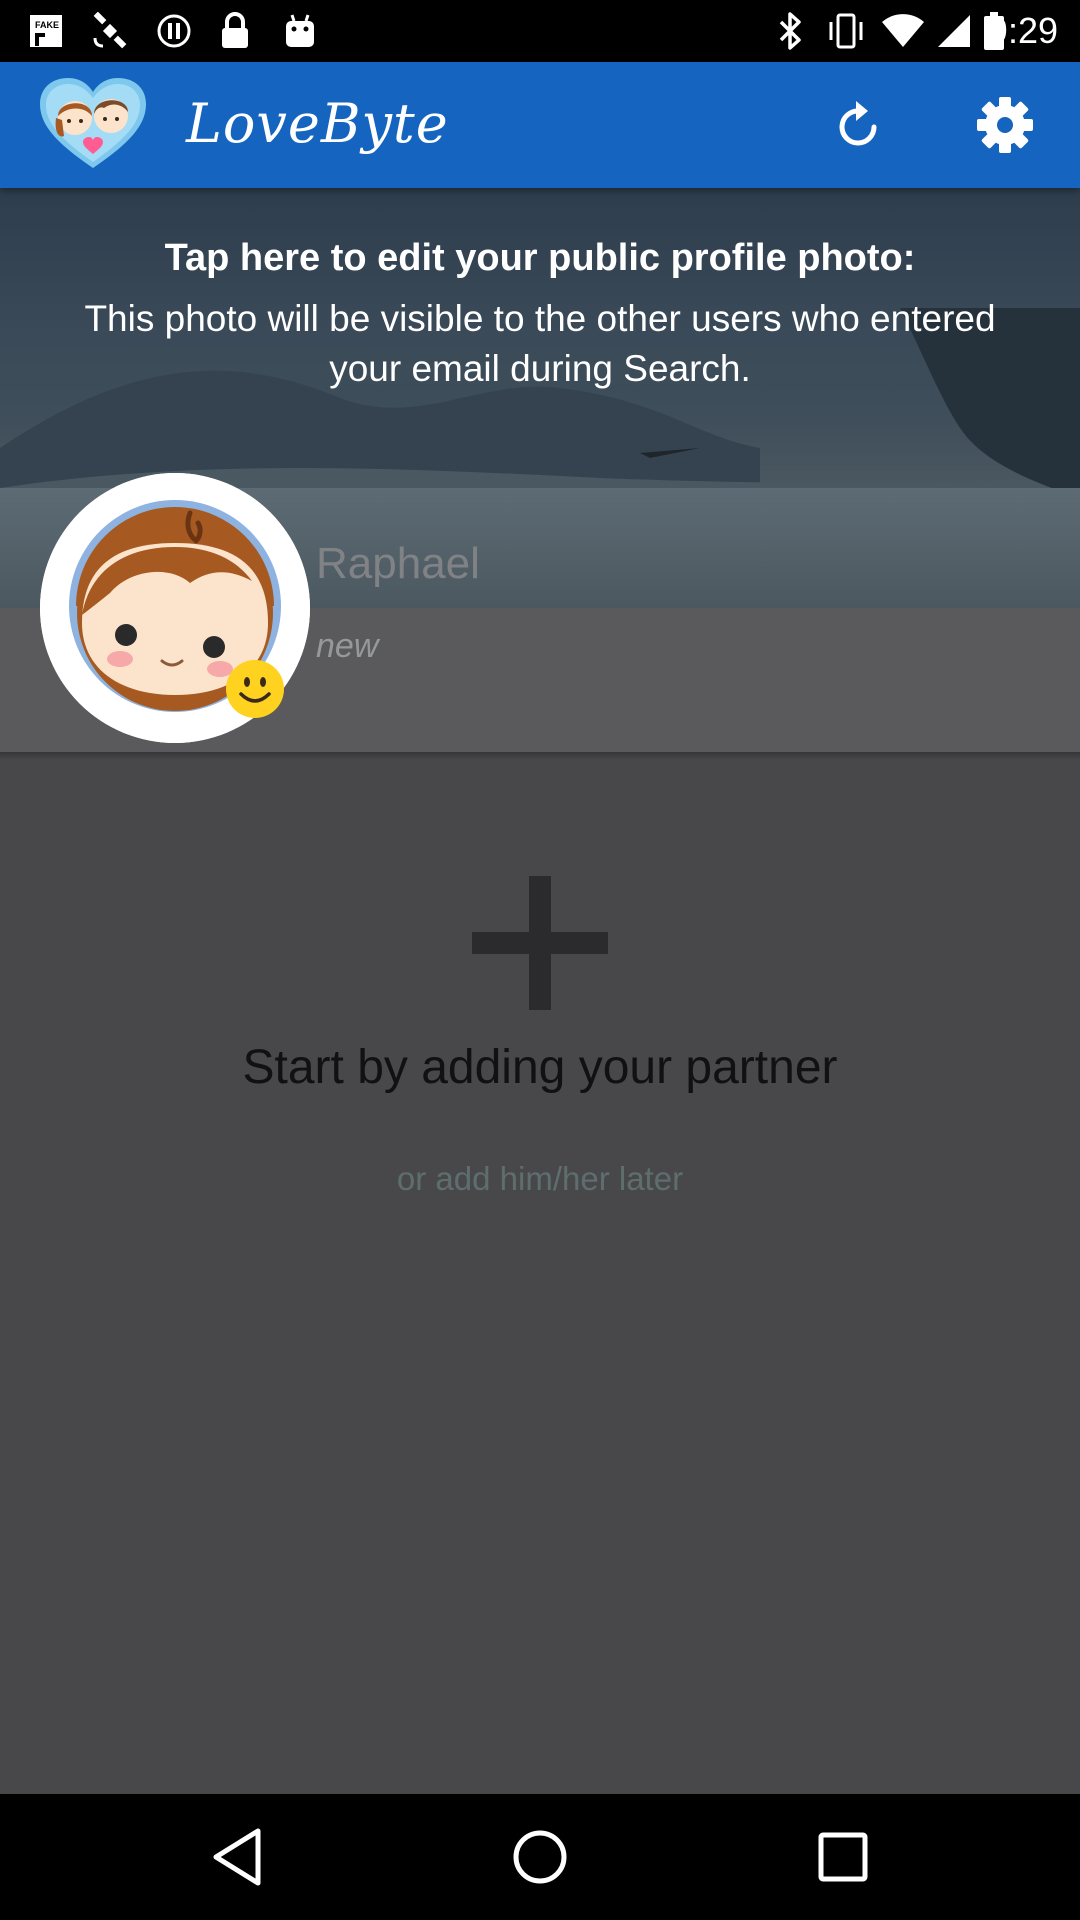  What do you see at coordinates (1022, 30) in the screenshot?
I see `status-time: 9:29` at bounding box center [1022, 30].